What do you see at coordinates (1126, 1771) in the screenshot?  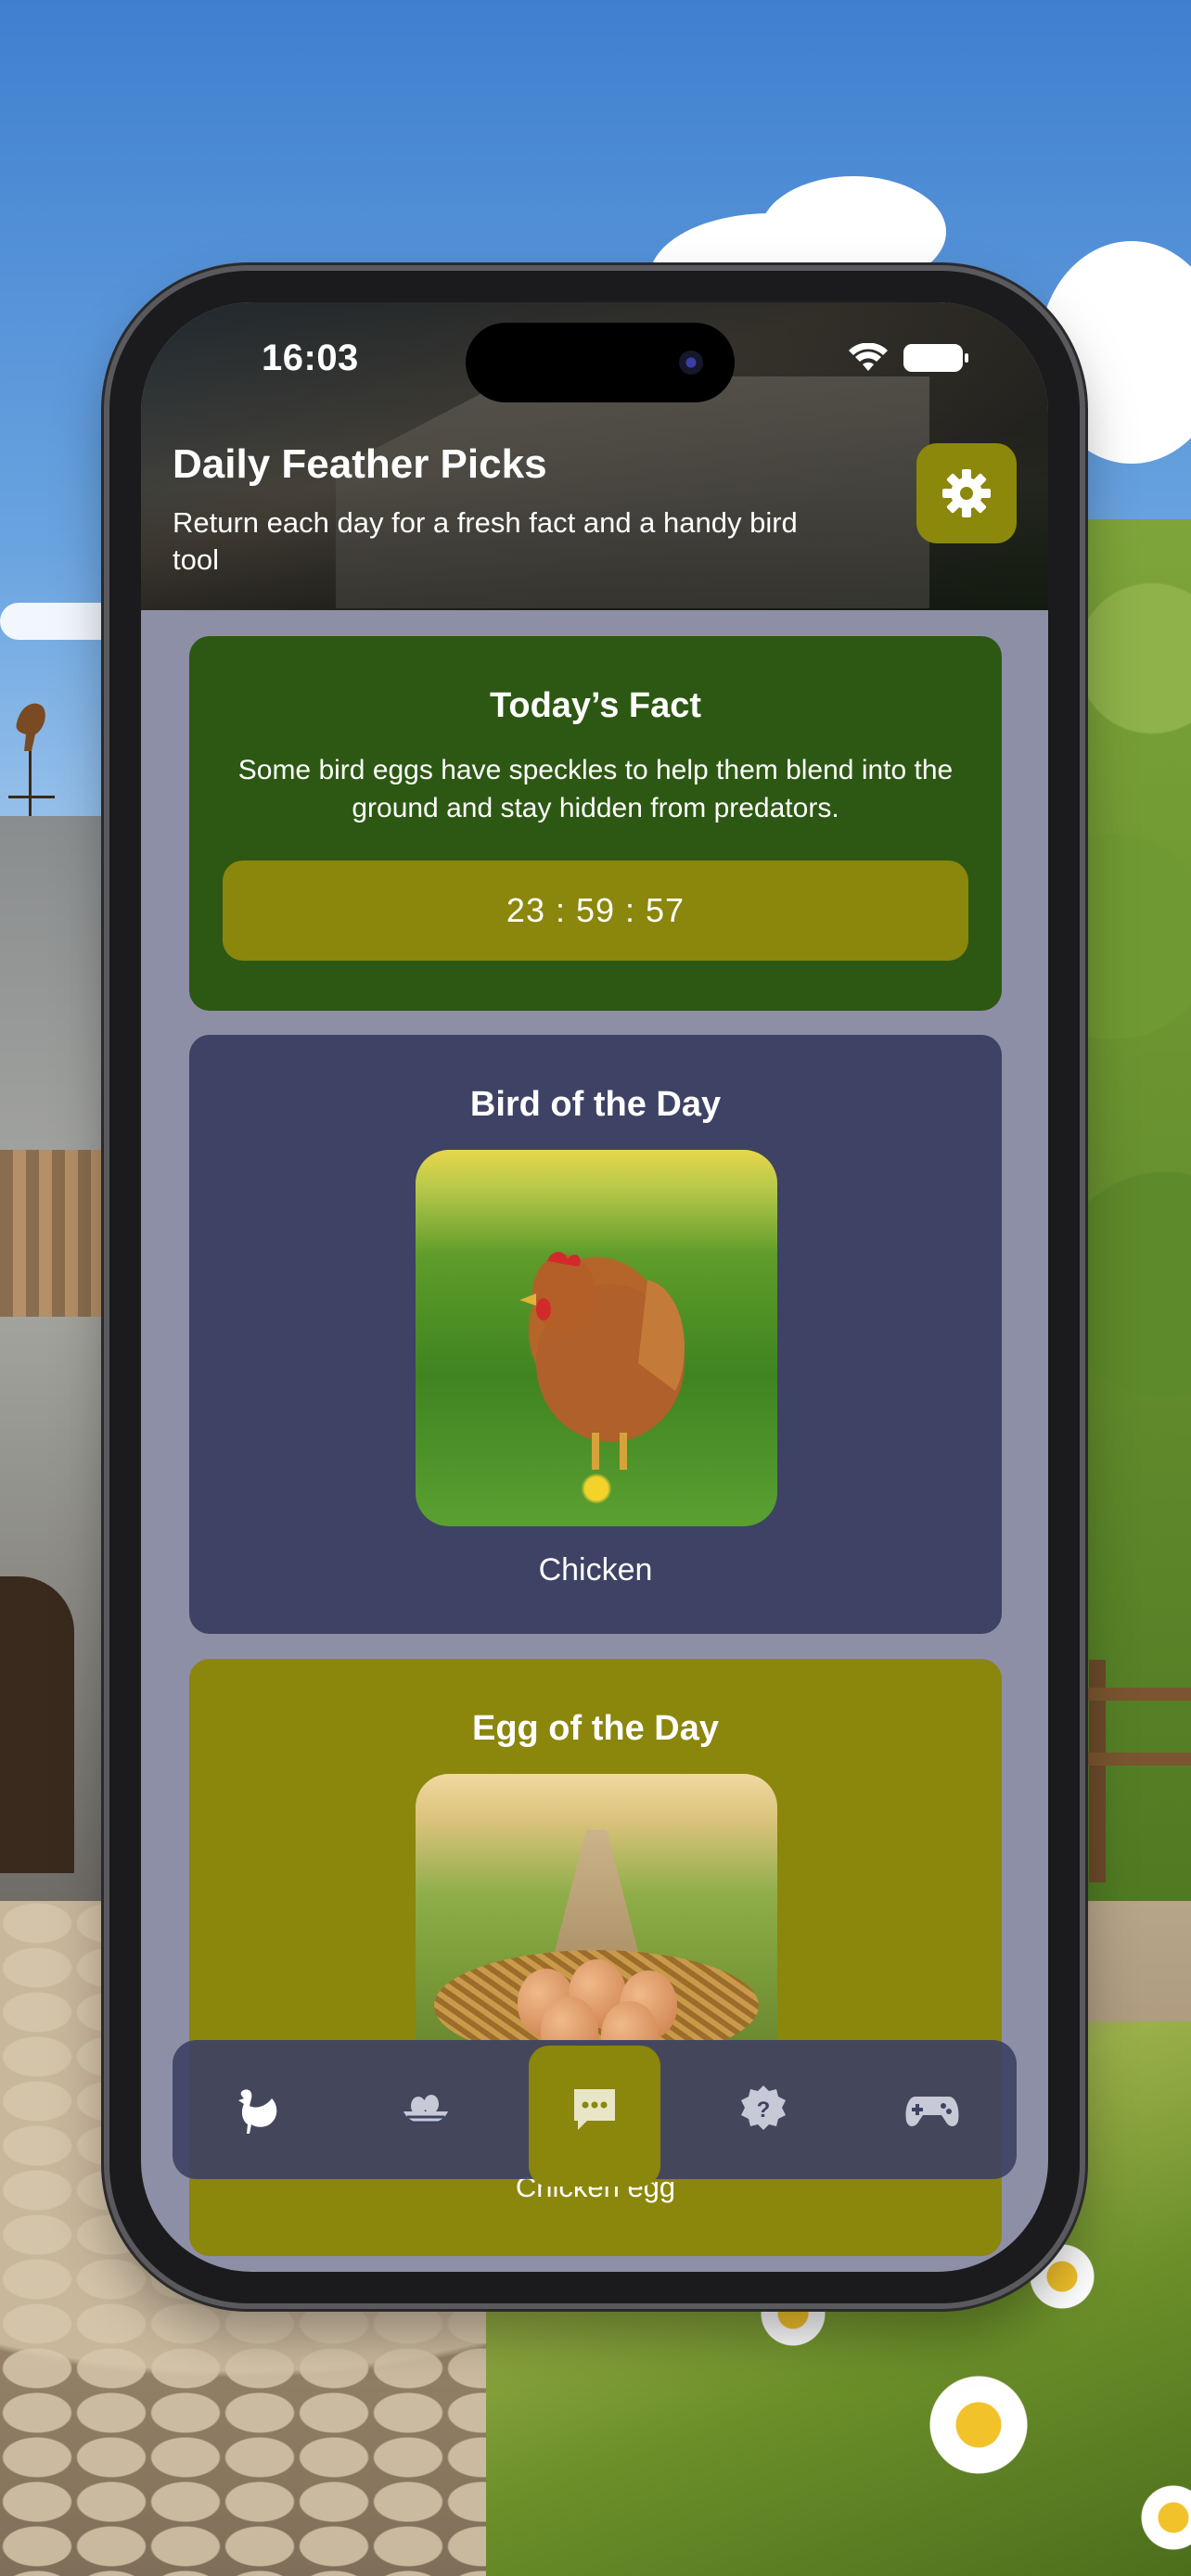 I see `fence` at bounding box center [1126, 1771].